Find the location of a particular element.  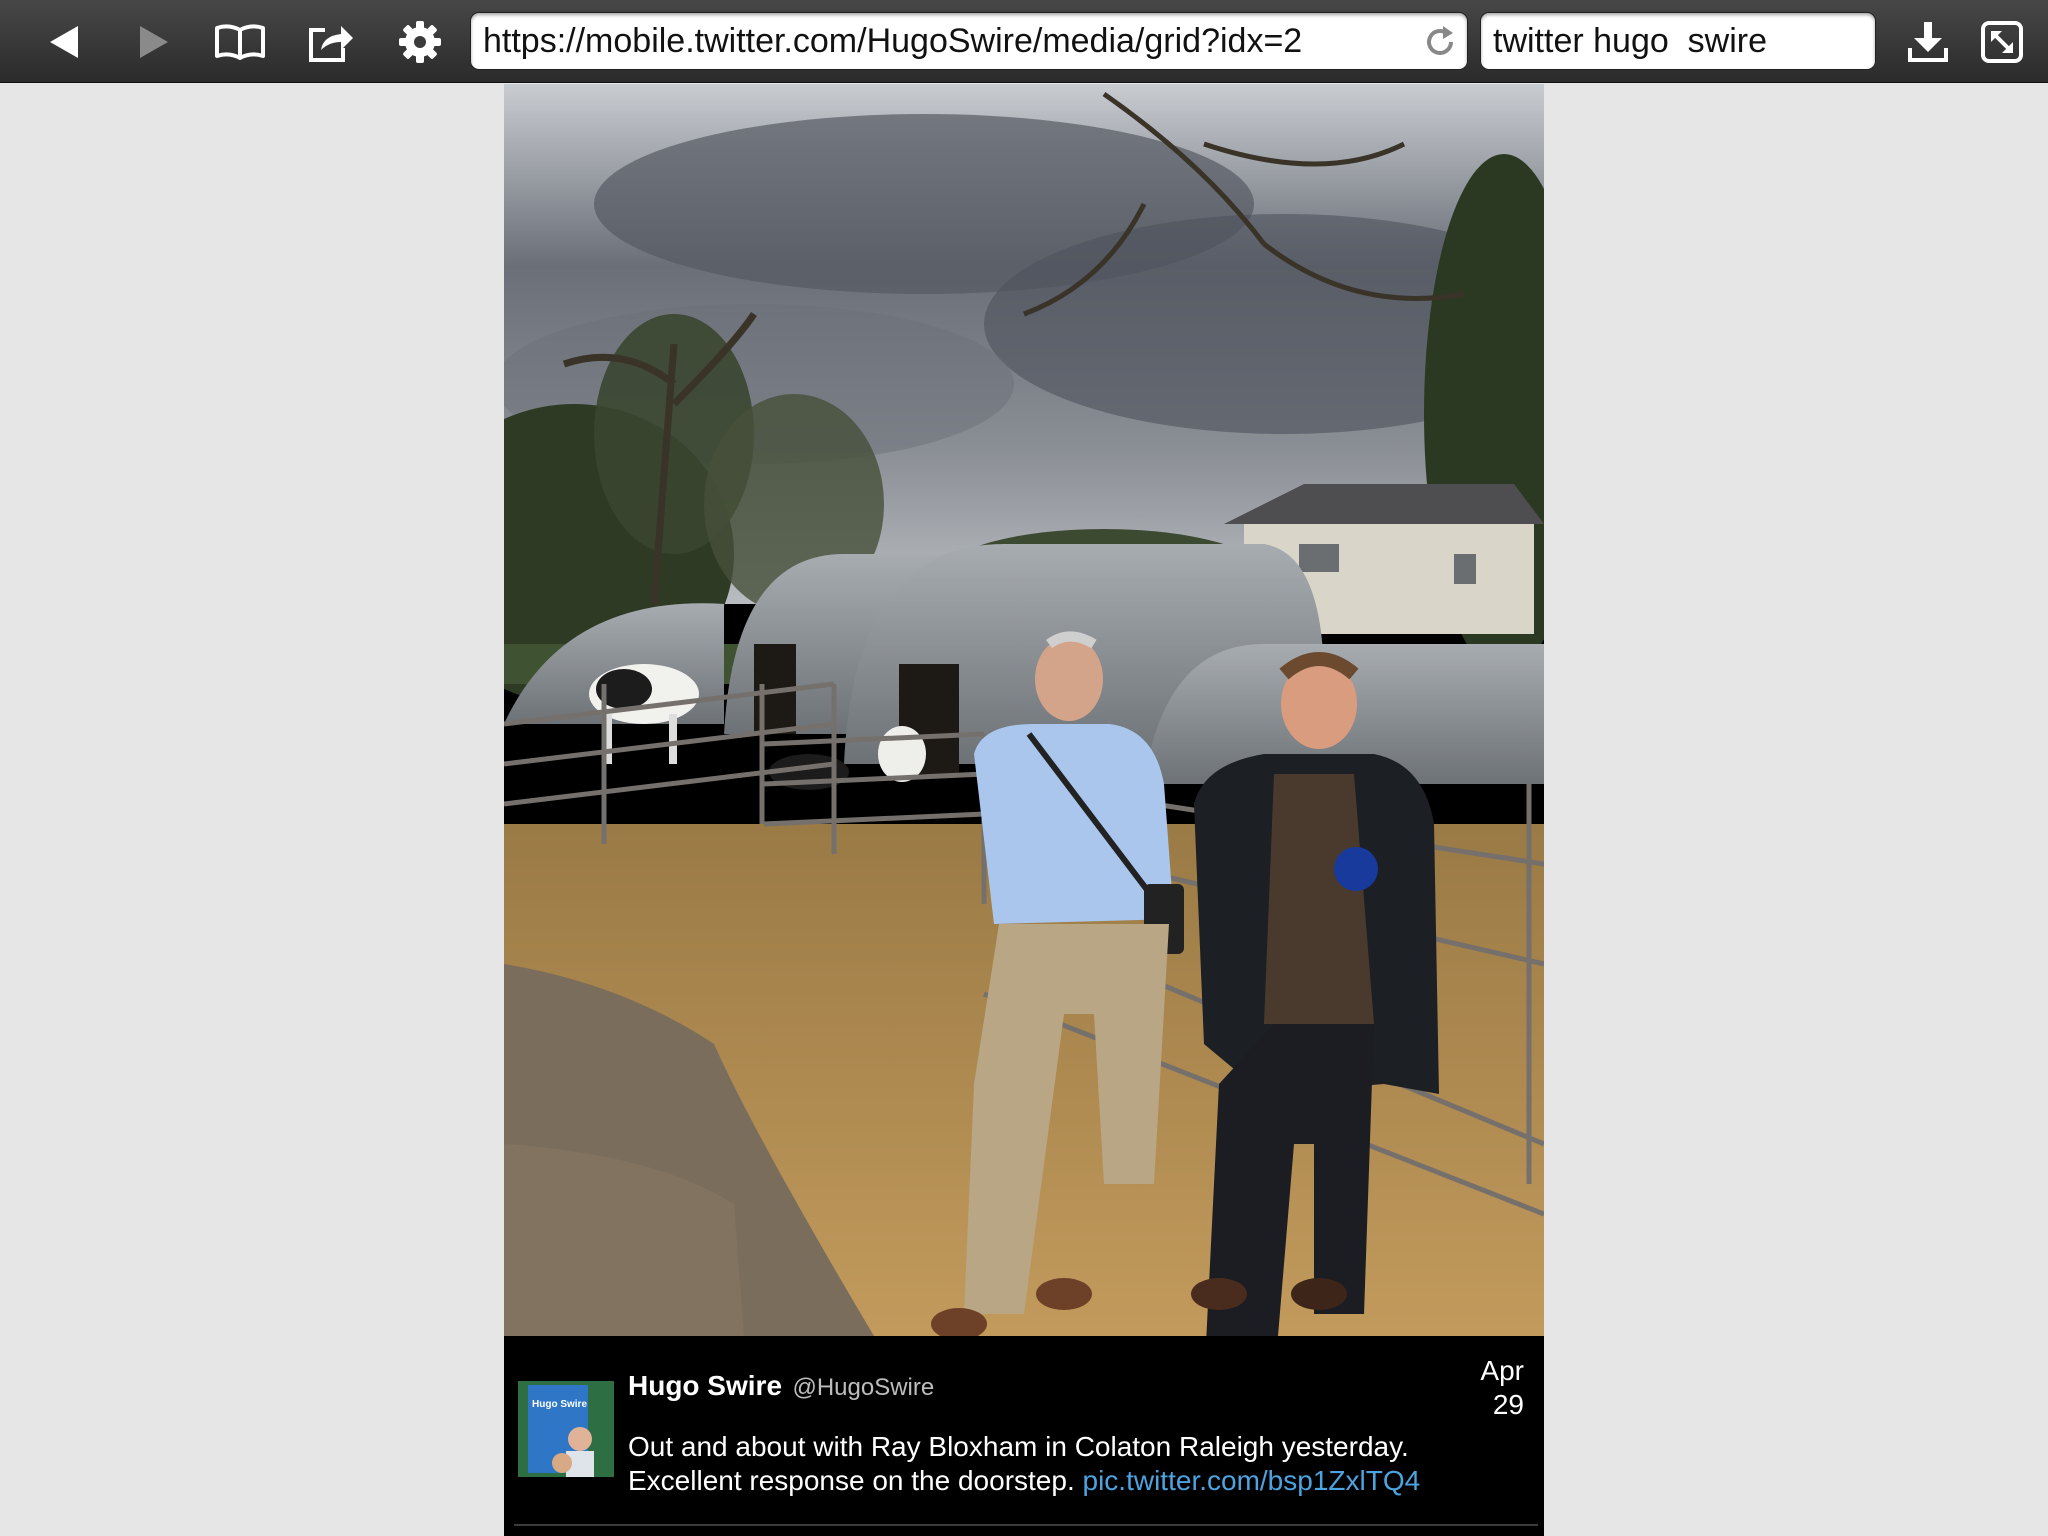

back-icon is located at coordinates (64, 42).